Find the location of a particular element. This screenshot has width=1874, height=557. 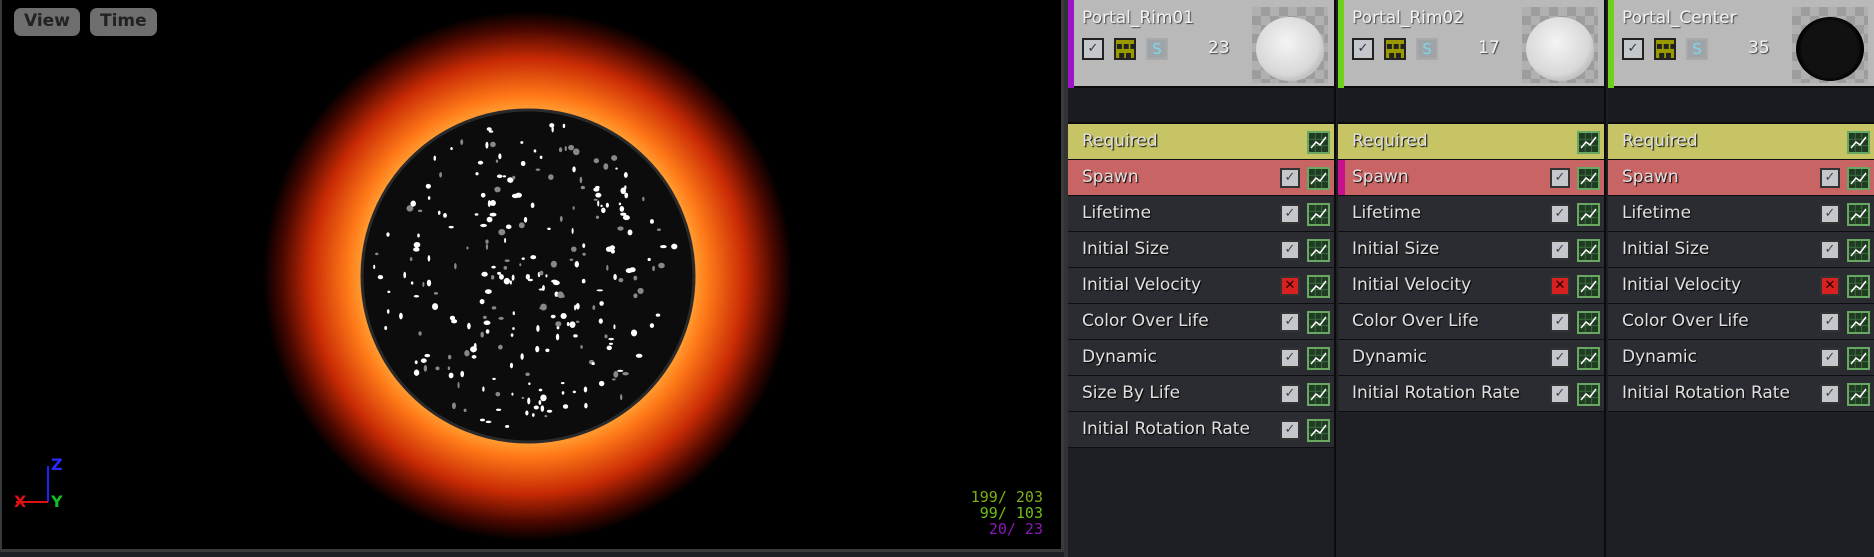

module-row: Size By Life ✓ is located at coordinates (1201, 394).